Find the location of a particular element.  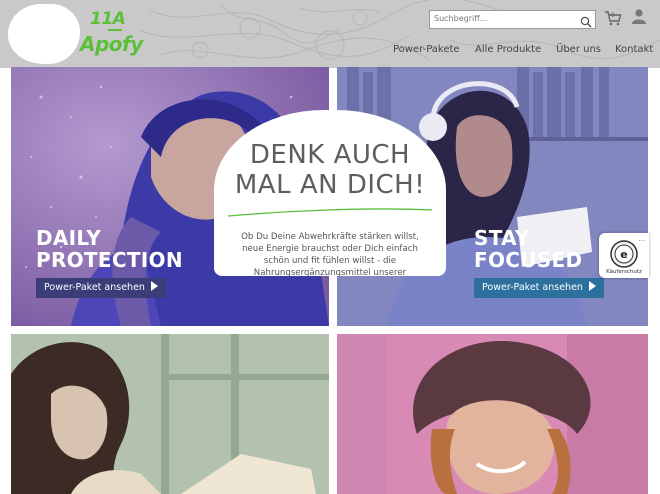

trust-seal-icon: e is located at coordinates (624, 256).